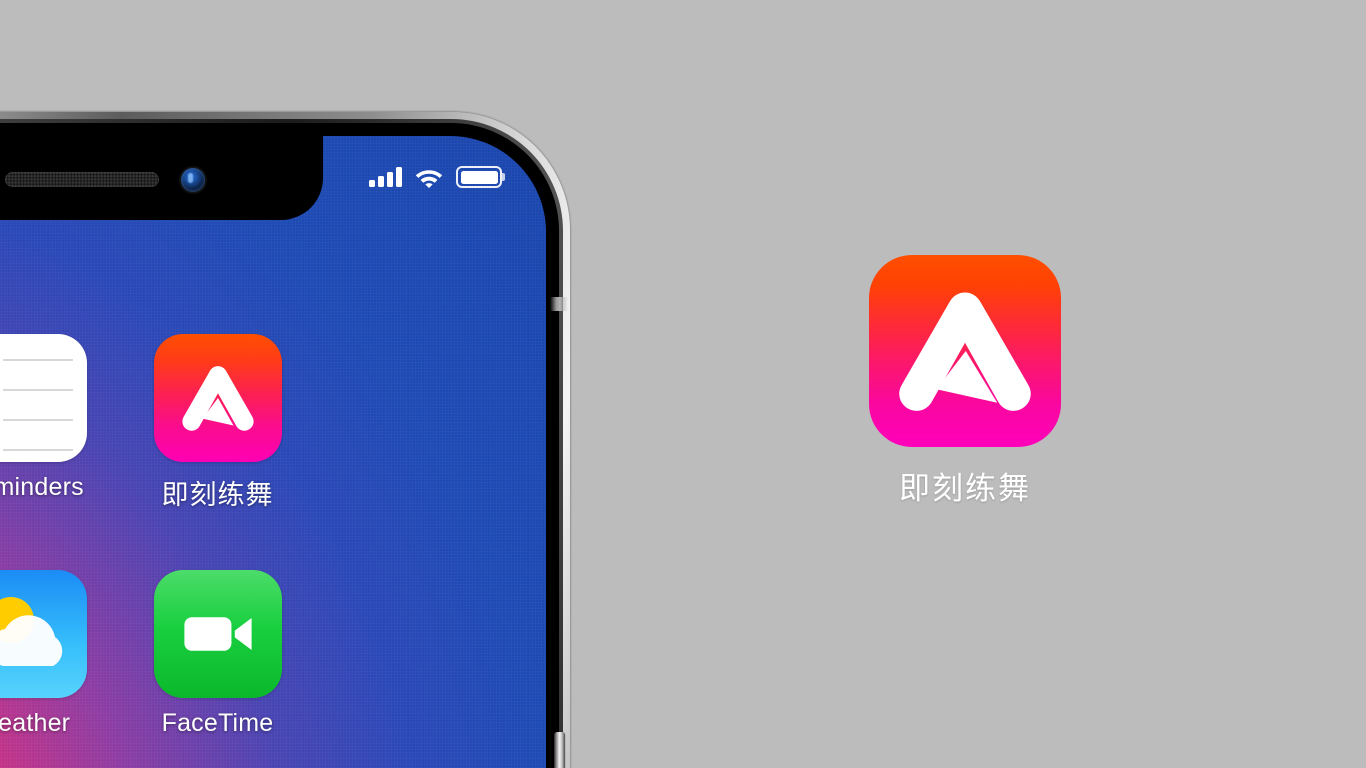 This screenshot has height=768, width=1366. I want to click on sun-cloud-glyph, so click(31, 631).